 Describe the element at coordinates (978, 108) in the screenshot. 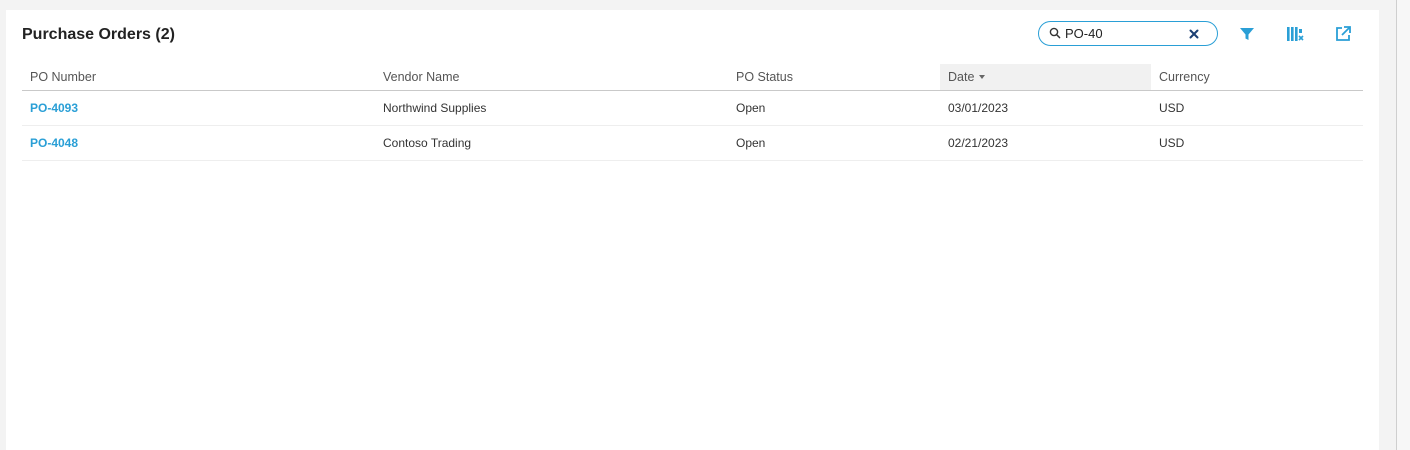

I see `date-cell: 03/01/2023` at that location.